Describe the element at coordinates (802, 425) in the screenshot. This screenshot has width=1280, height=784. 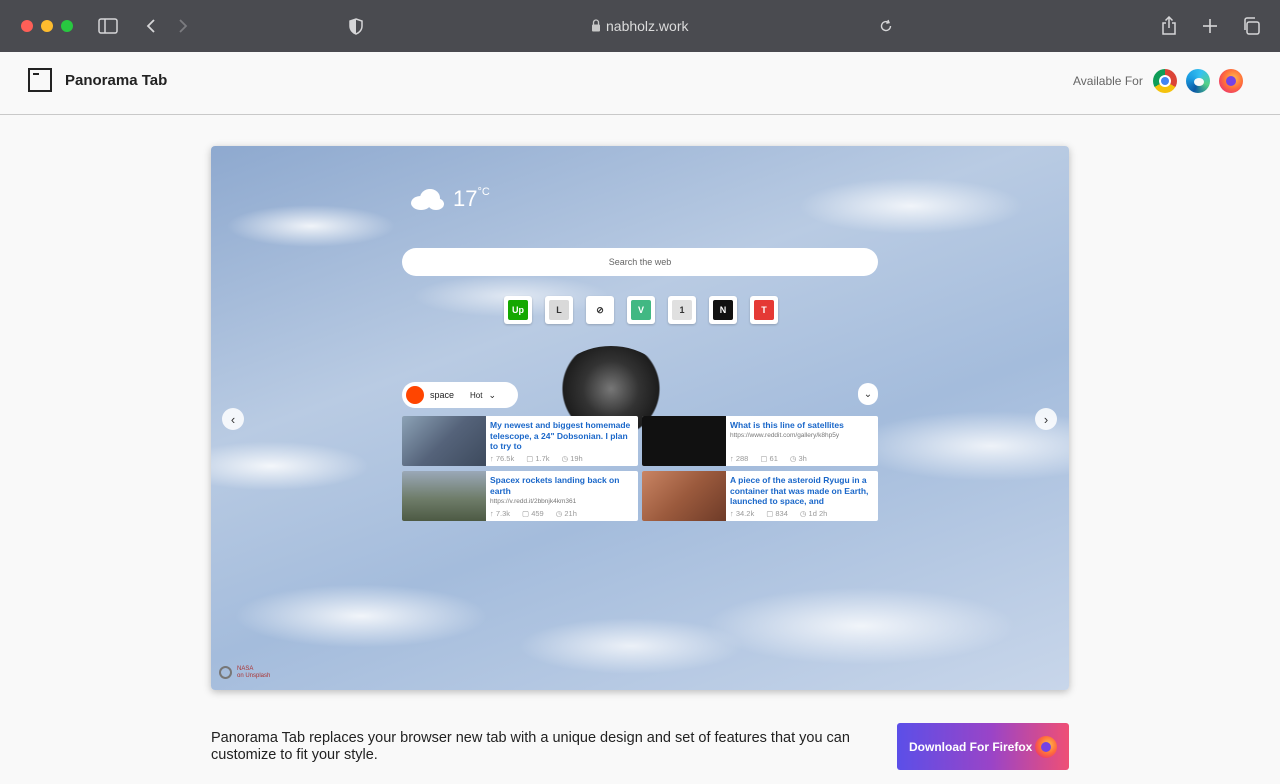
I see `post-title: What is this line of satellites` at that location.